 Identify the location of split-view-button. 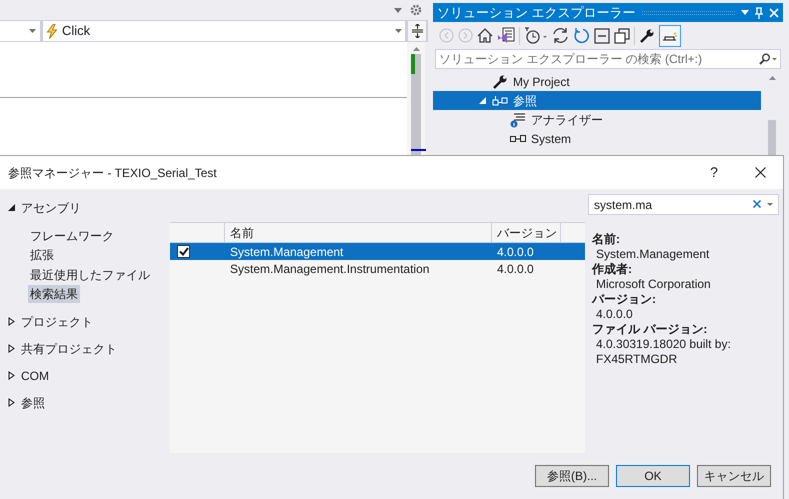
(417, 31).